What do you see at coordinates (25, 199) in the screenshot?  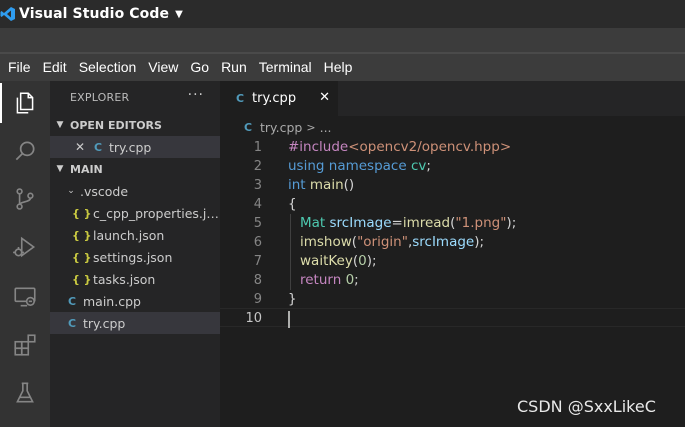 I see `source-control-icon` at bounding box center [25, 199].